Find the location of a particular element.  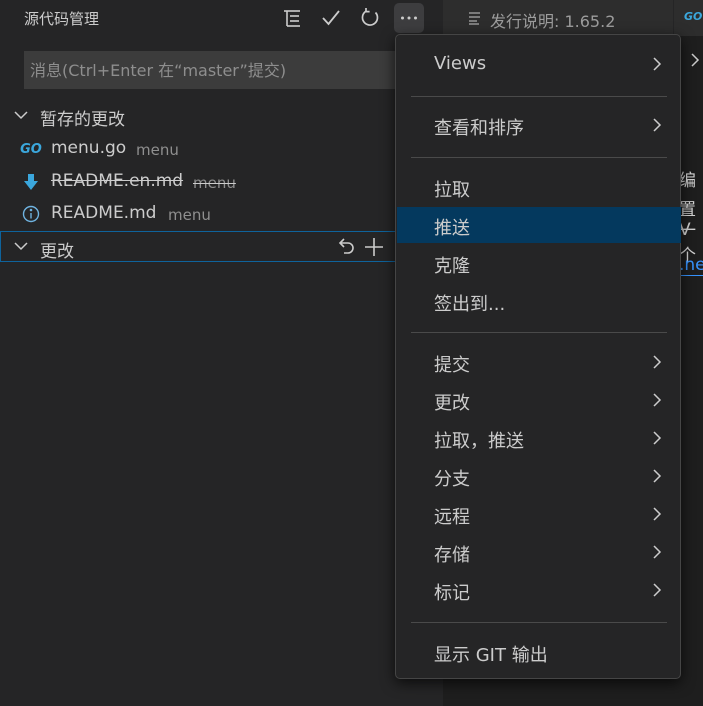

menu-item-label: 分支 is located at coordinates (452, 479).